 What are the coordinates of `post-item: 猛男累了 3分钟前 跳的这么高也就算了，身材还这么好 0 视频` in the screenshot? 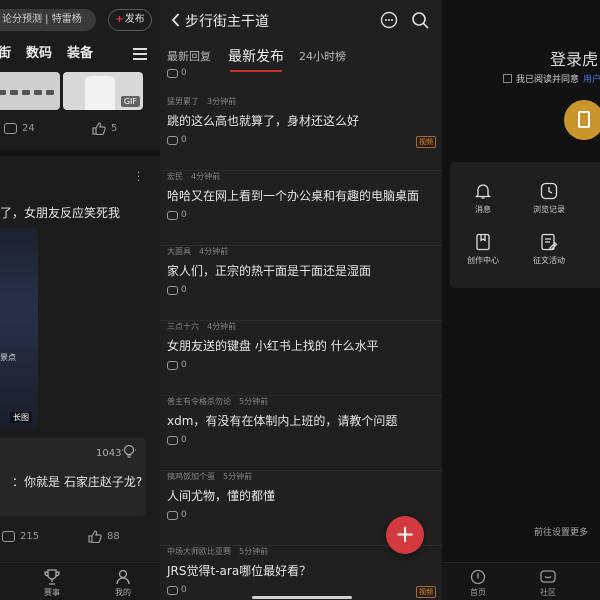 It's located at (301, 133).